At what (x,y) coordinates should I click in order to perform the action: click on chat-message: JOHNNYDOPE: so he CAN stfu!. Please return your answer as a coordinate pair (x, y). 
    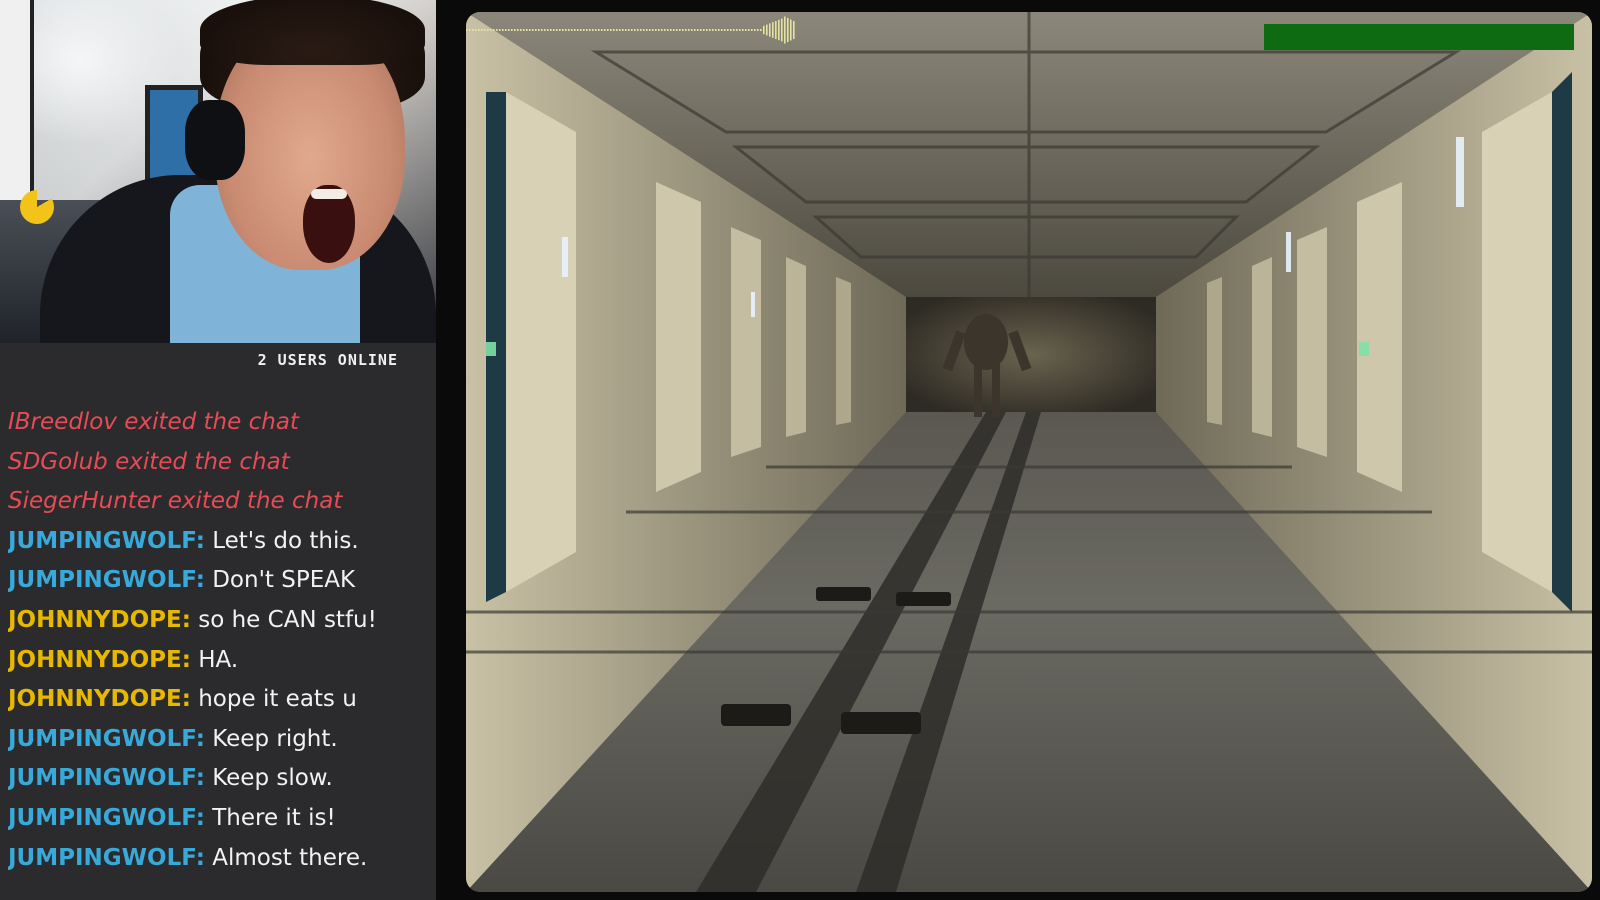
    Looking at the image, I should click on (220, 621).